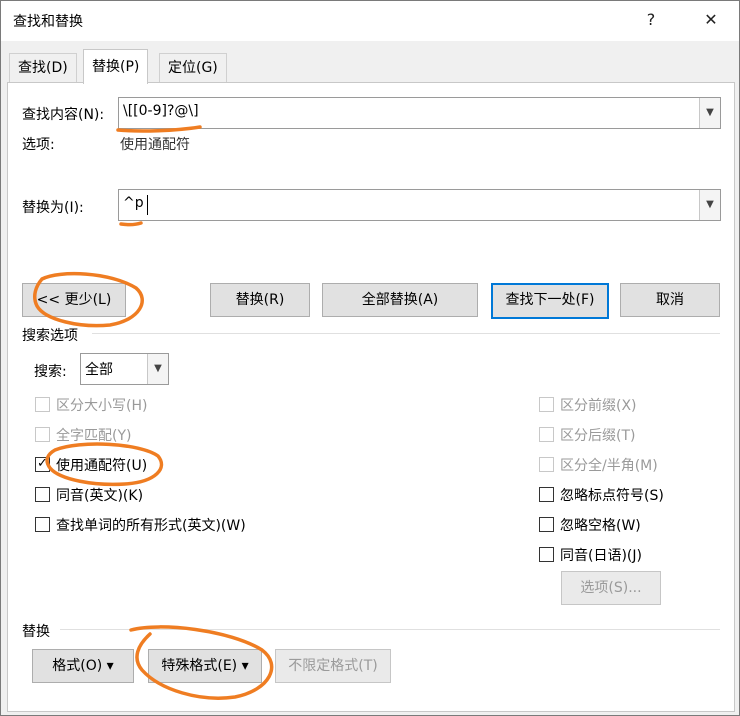 The width and height of the screenshot is (740, 716). I want to click on sounds-like-japanese-label: 同音(日语)(J), so click(601, 556).